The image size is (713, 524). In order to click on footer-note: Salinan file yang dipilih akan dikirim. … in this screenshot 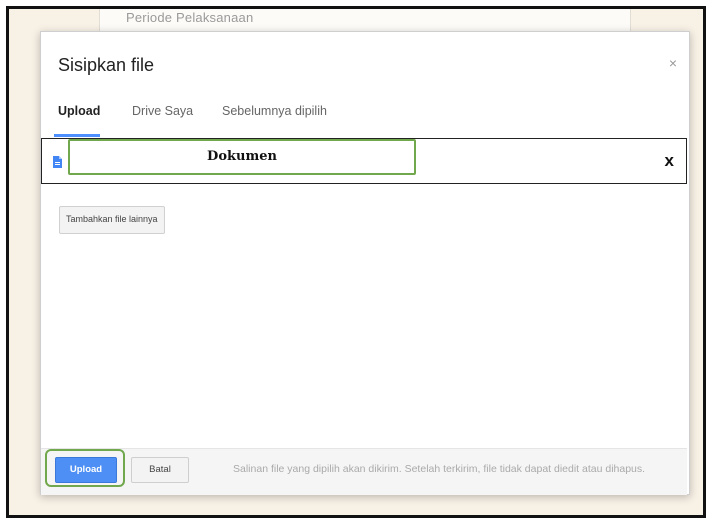, I will do `click(439, 469)`.